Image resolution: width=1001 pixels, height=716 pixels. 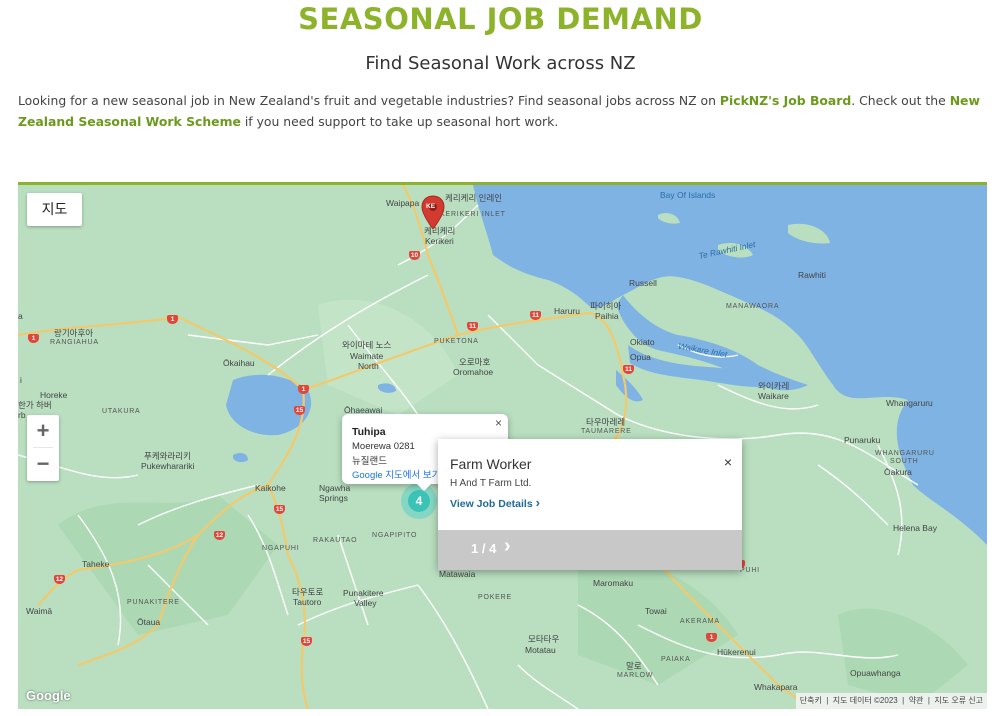 I want to click on map-type-button: 지도, so click(x=54, y=209).